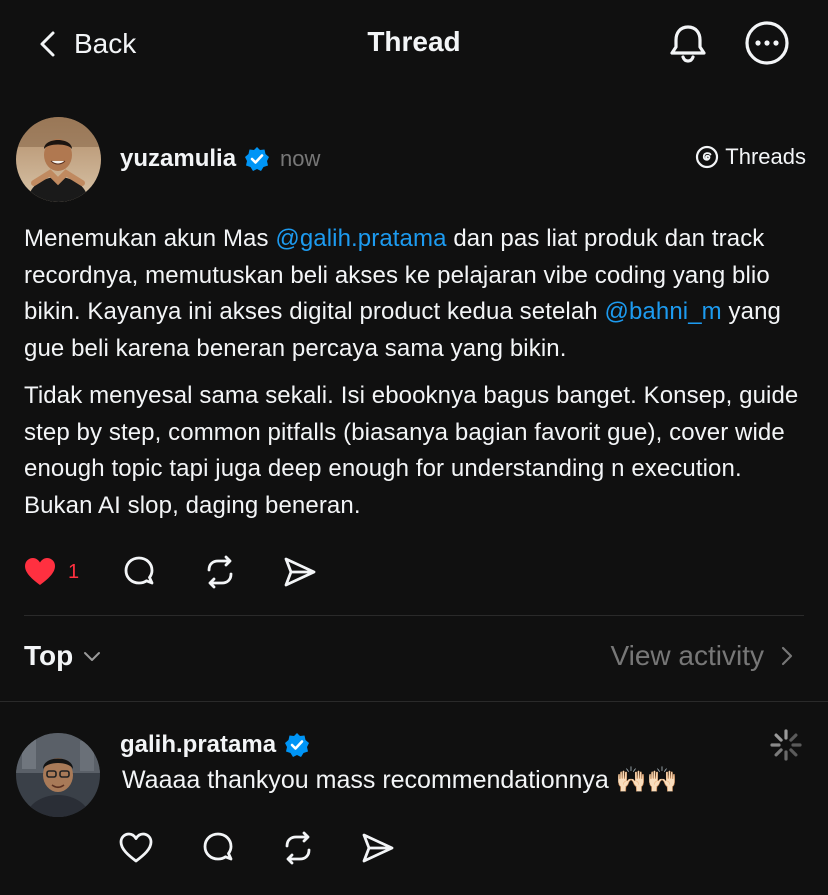  I want to click on repost-button, so click(220, 572).